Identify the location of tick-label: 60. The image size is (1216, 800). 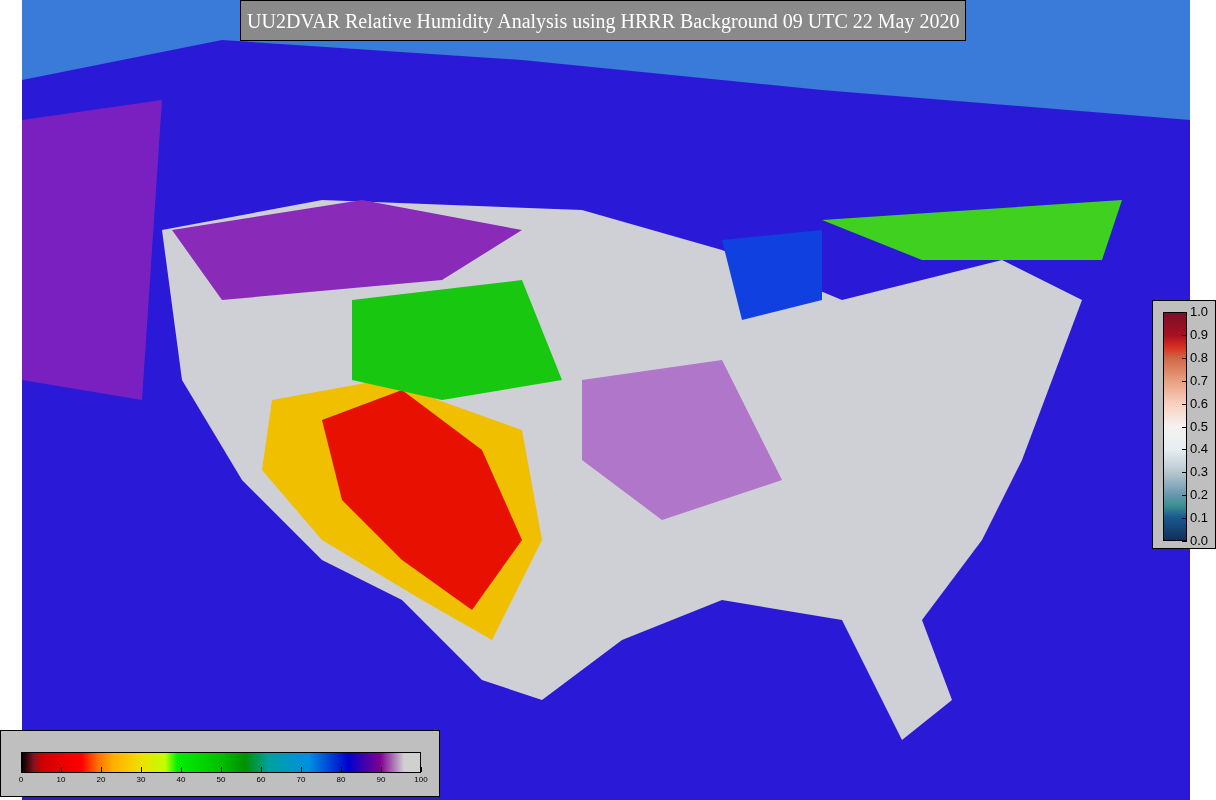
(261, 780).